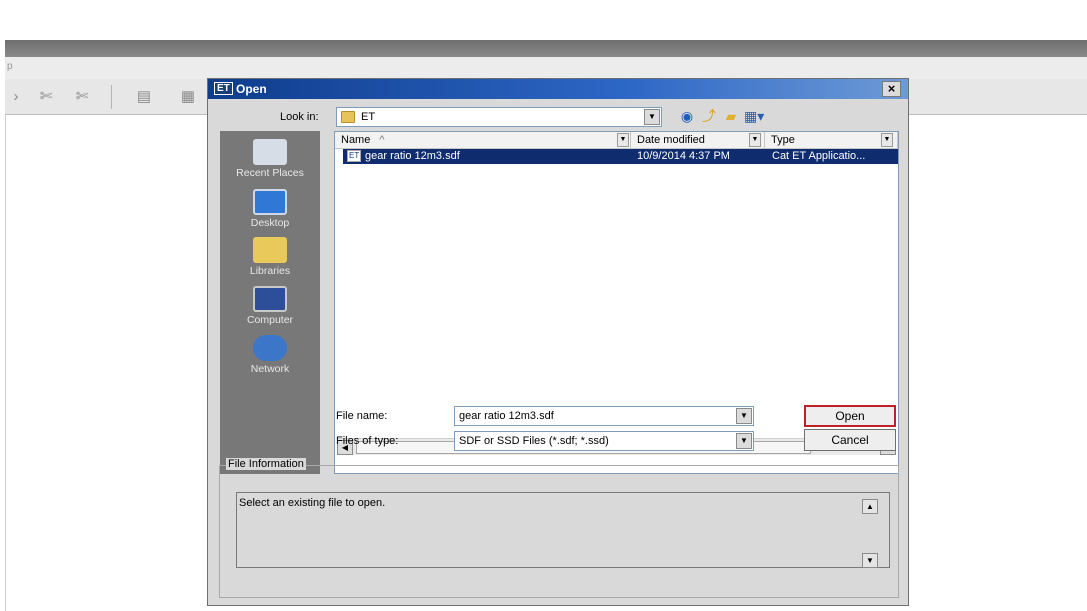 Image resolution: width=1087 pixels, height=611 pixels. I want to click on back-icon: ◉, so click(687, 116).